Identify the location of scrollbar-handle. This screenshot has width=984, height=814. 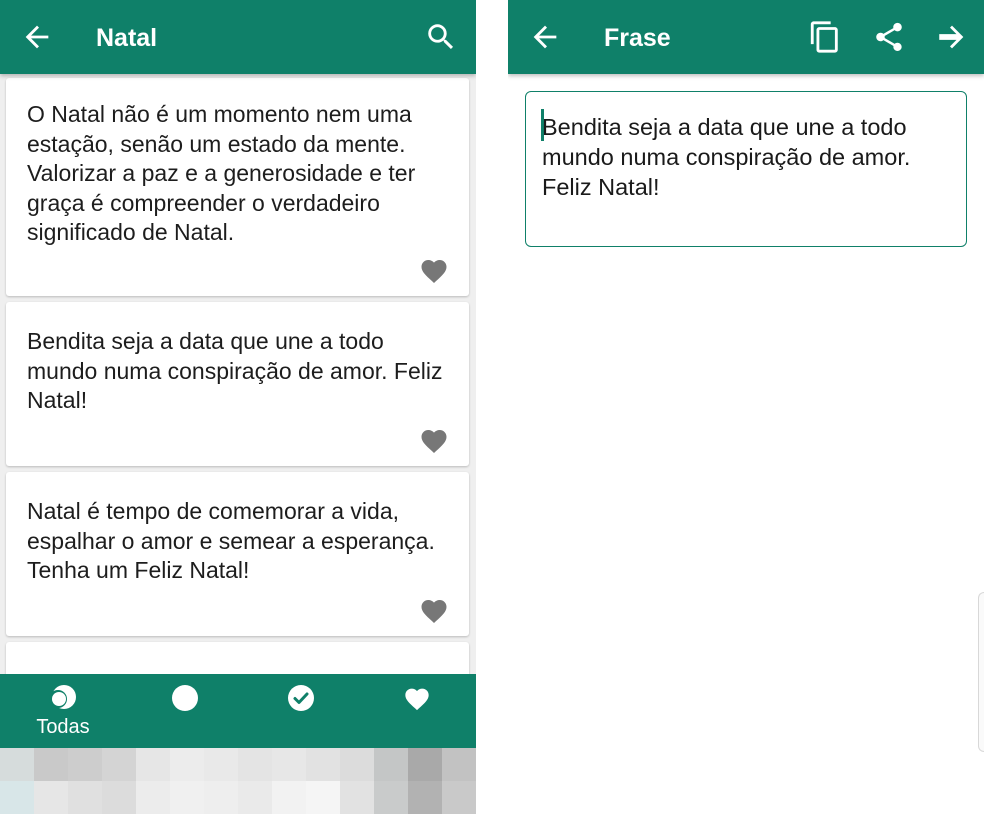
(981, 672).